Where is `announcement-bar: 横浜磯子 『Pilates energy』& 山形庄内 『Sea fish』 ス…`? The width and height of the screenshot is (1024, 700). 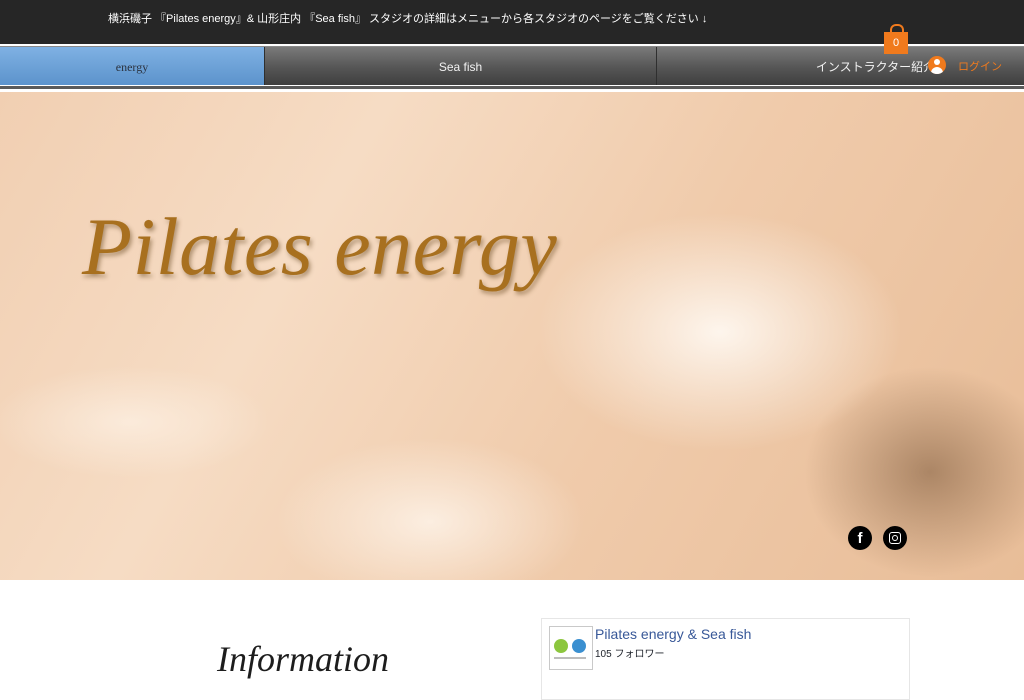 announcement-bar: 横浜磯子 『Pilates energy』& 山形庄内 『Sea fish』 ス… is located at coordinates (512, 22).